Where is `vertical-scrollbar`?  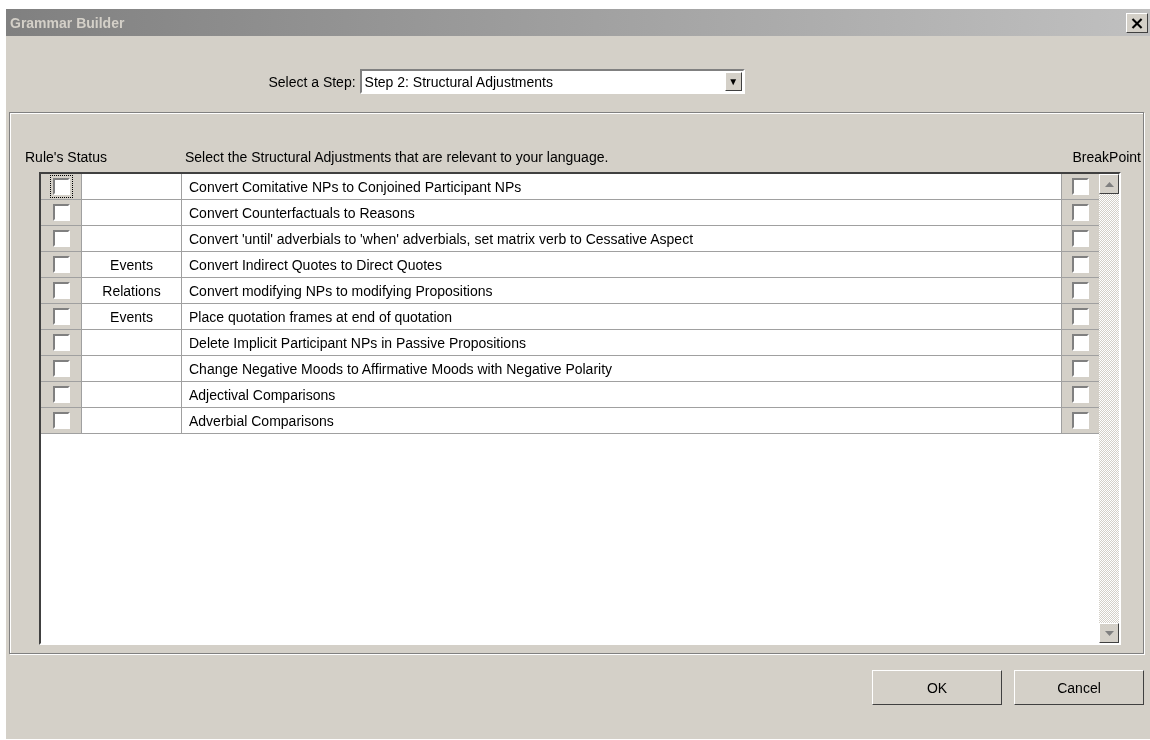 vertical-scrollbar is located at coordinates (1109, 408).